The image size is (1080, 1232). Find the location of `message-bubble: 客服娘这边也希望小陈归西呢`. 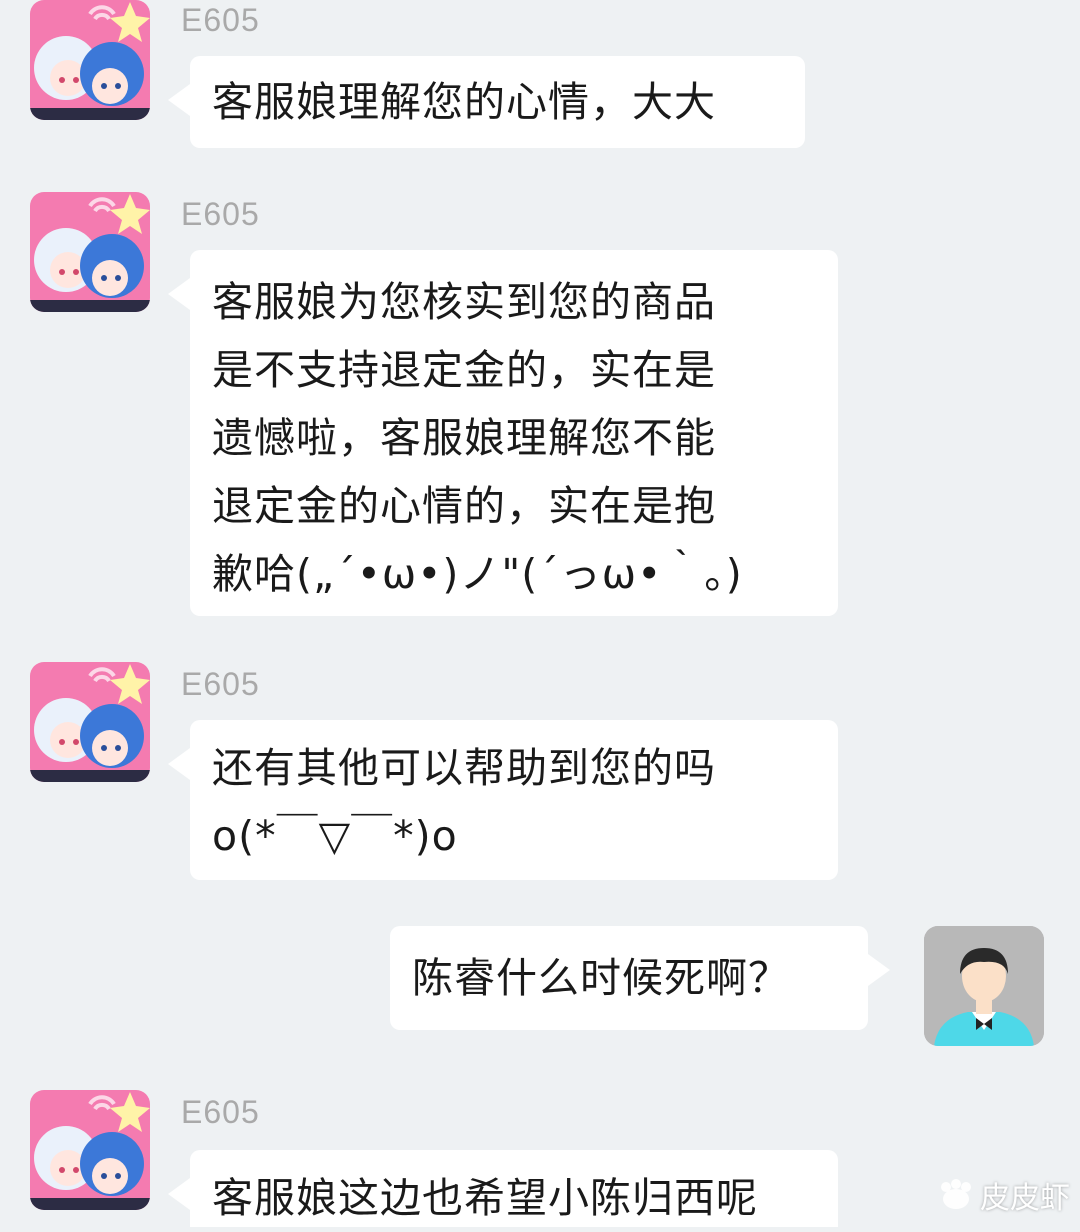

message-bubble: 客服娘这边也希望小陈归西呢 is located at coordinates (503, 1188).